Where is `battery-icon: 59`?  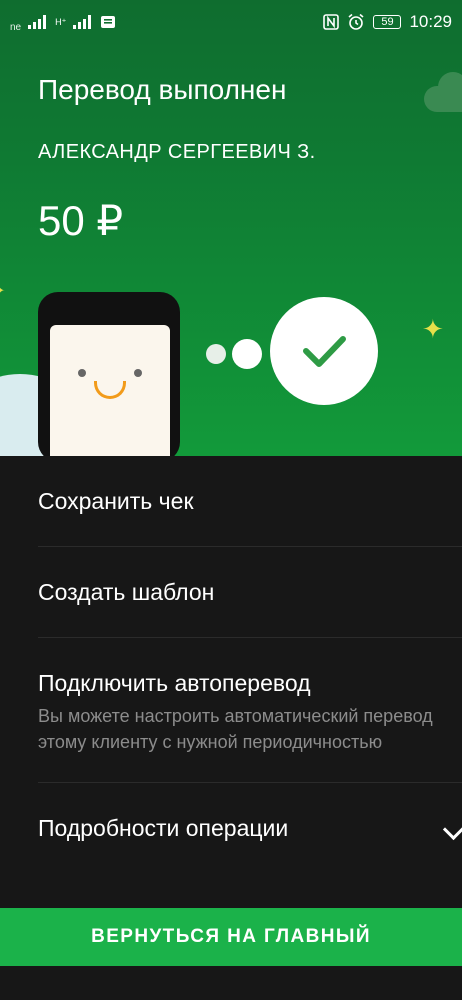 battery-icon: 59 is located at coordinates (387, 22).